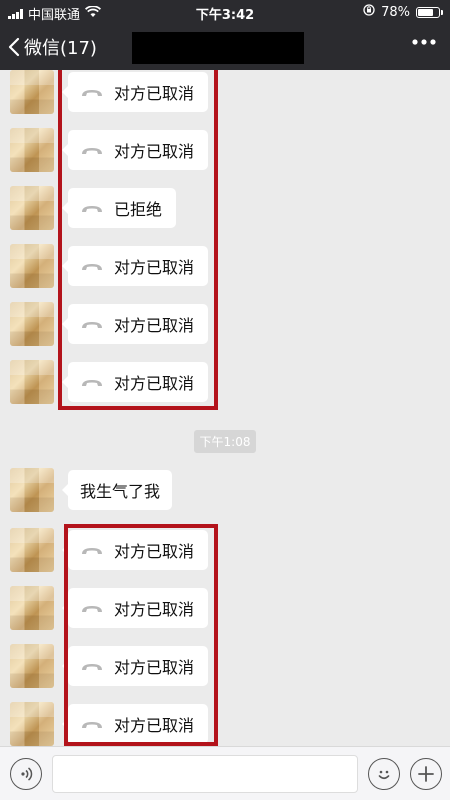 The width and height of the screenshot is (450, 800). I want to click on more-dots-icon, so click(424, 42).